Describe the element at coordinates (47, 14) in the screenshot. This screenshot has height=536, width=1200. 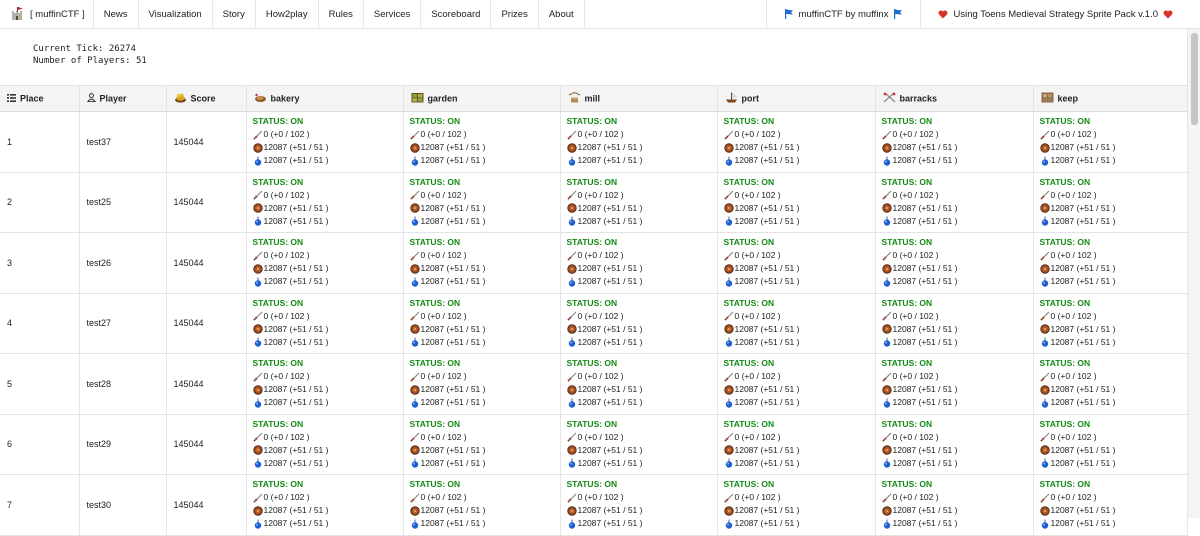
I see `brand-link: [ muffinCTF ]` at that location.